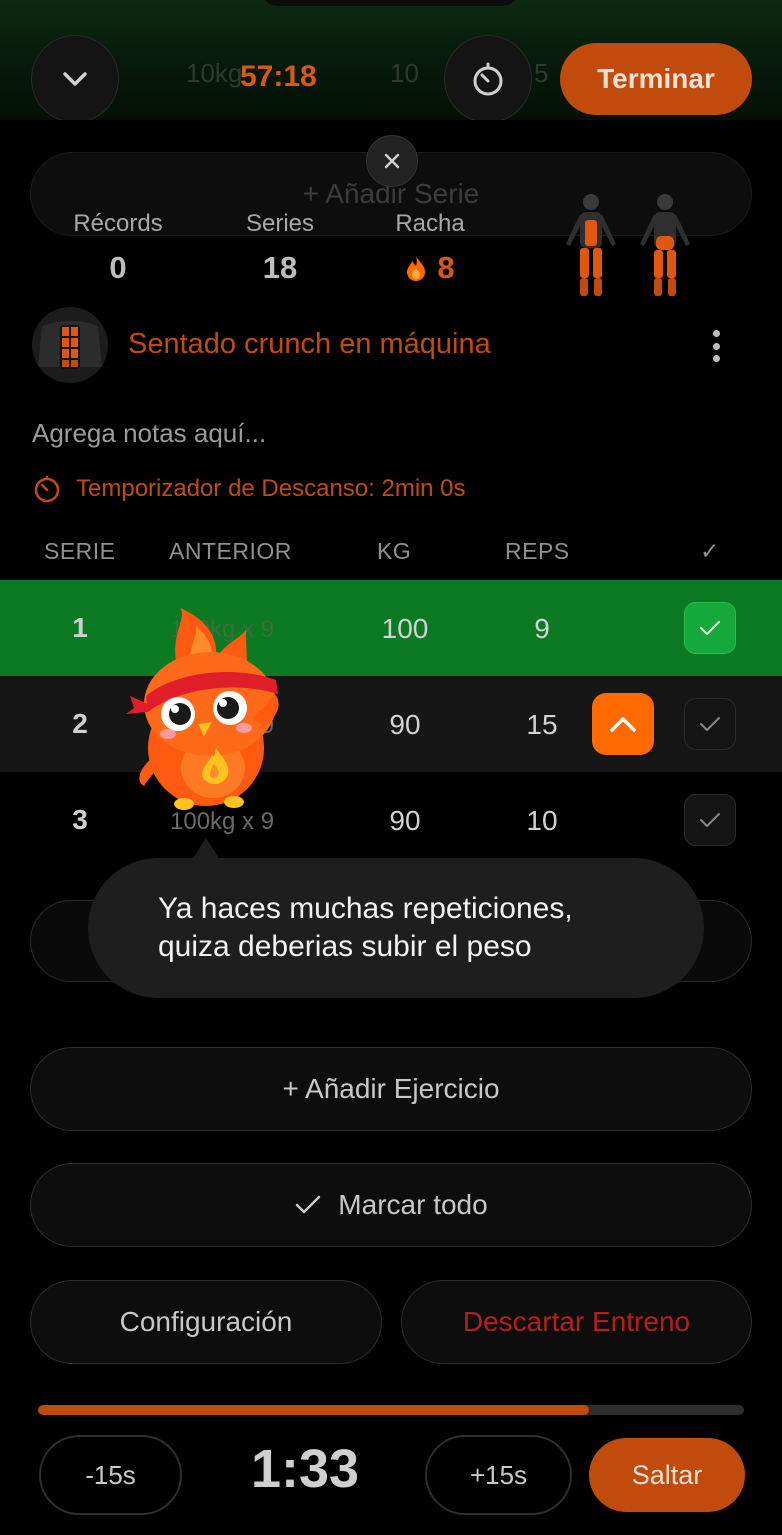 This screenshot has width=782, height=1535. Describe the element at coordinates (47, 489) in the screenshot. I see `timer-icon` at that location.